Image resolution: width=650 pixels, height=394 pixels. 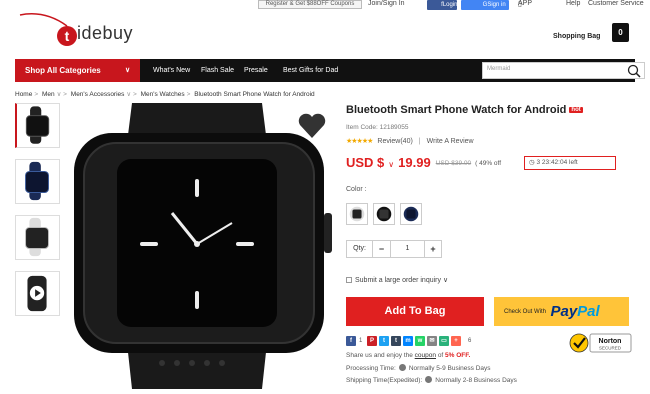 What do you see at coordinates (440, 355) in the screenshot?
I see `share-text-mid: of` at bounding box center [440, 355].